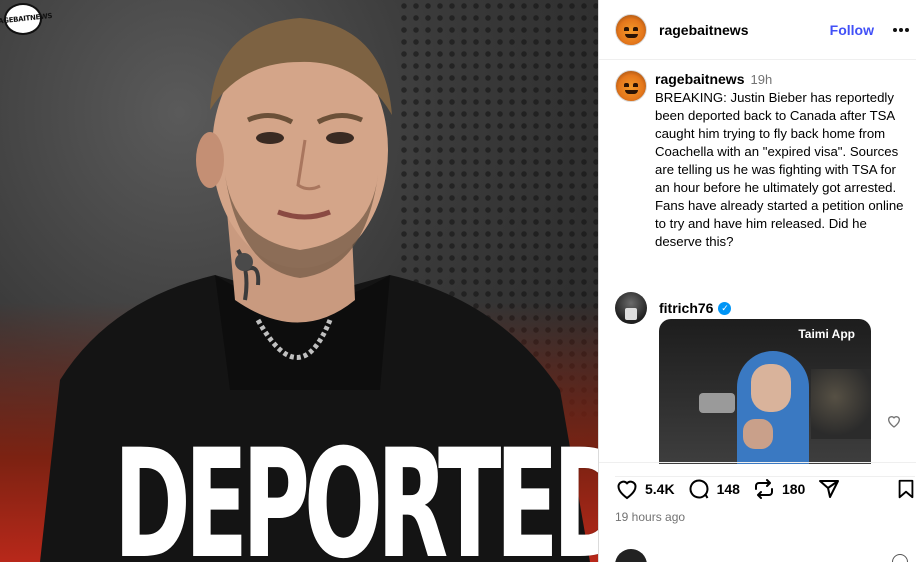 Image resolution: width=916 pixels, height=562 pixels. I want to click on like-action: 5.4K, so click(645, 489).